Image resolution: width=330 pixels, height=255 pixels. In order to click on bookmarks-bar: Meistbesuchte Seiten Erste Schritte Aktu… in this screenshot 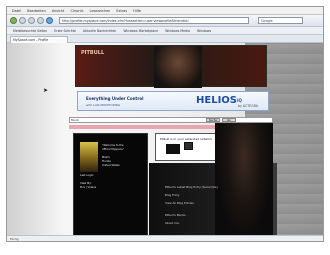, I will do `click(165, 31)`.